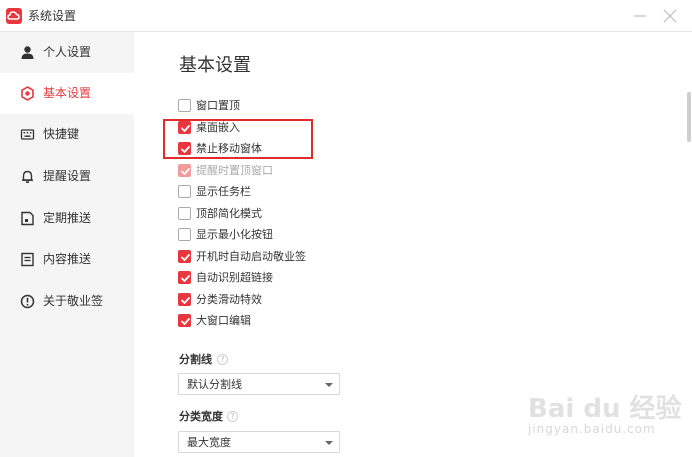 The height and width of the screenshot is (457, 692). What do you see at coordinates (27, 218) in the screenshot?
I see `calendar-icon` at bounding box center [27, 218].